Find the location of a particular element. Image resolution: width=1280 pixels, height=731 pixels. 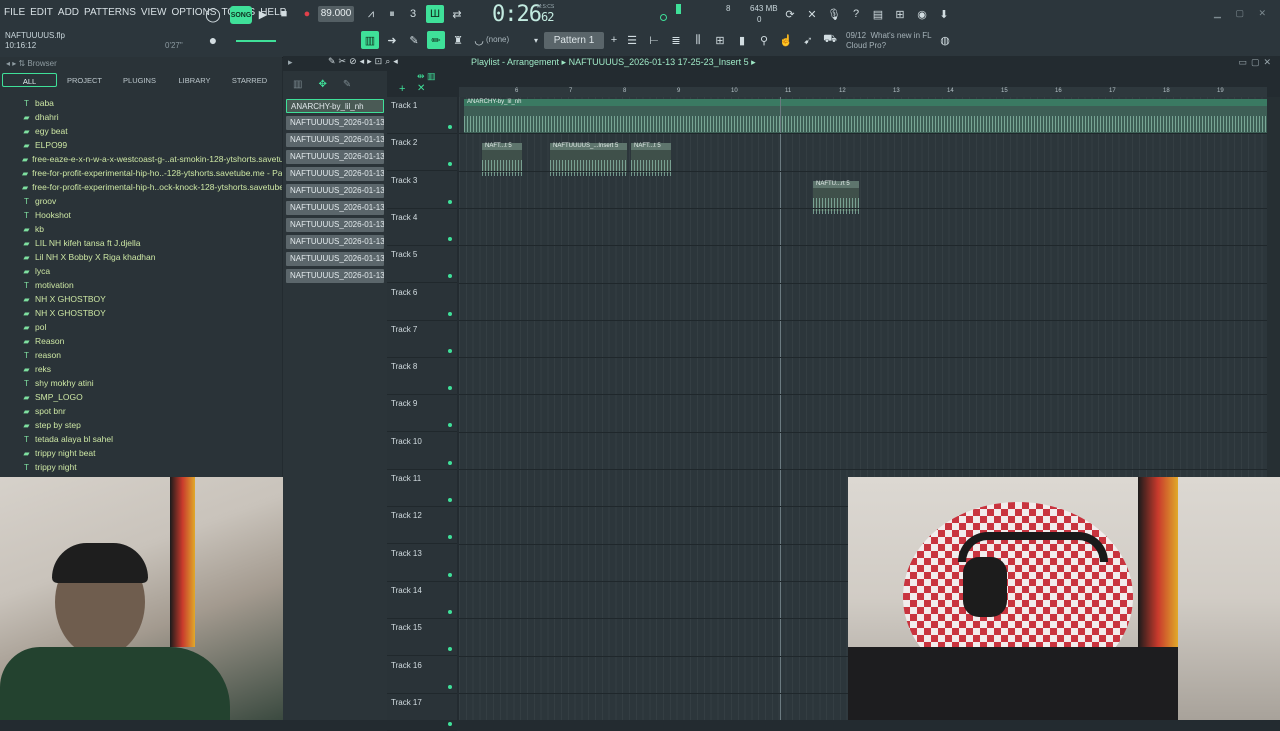

menu-edit: EDIT is located at coordinates (41, 12).